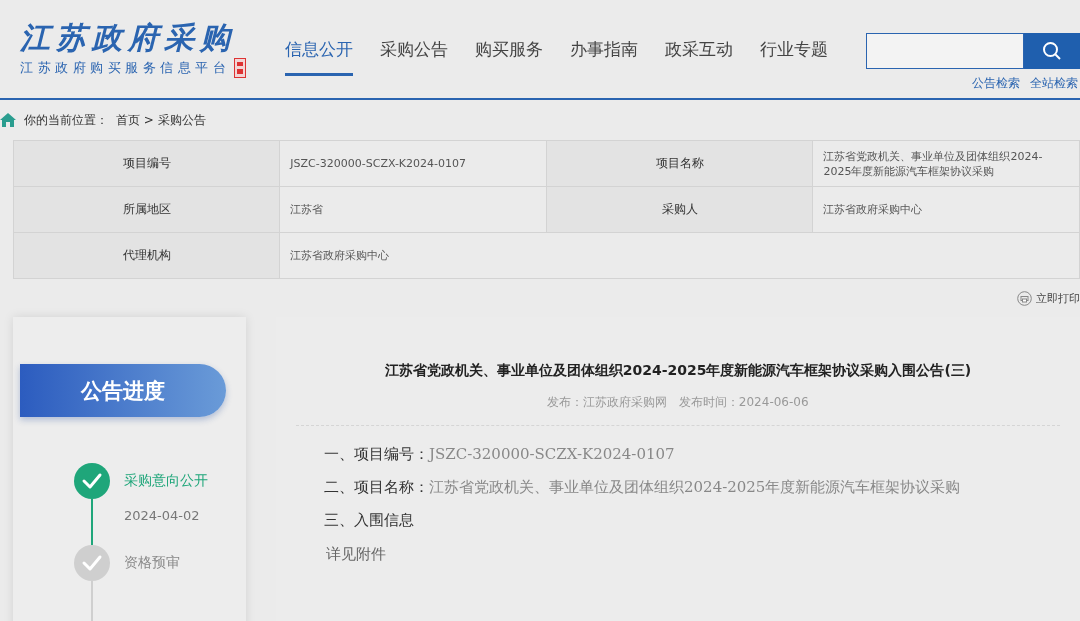 The width and height of the screenshot is (1080, 621). I want to click on home-icon, so click(8, 120).